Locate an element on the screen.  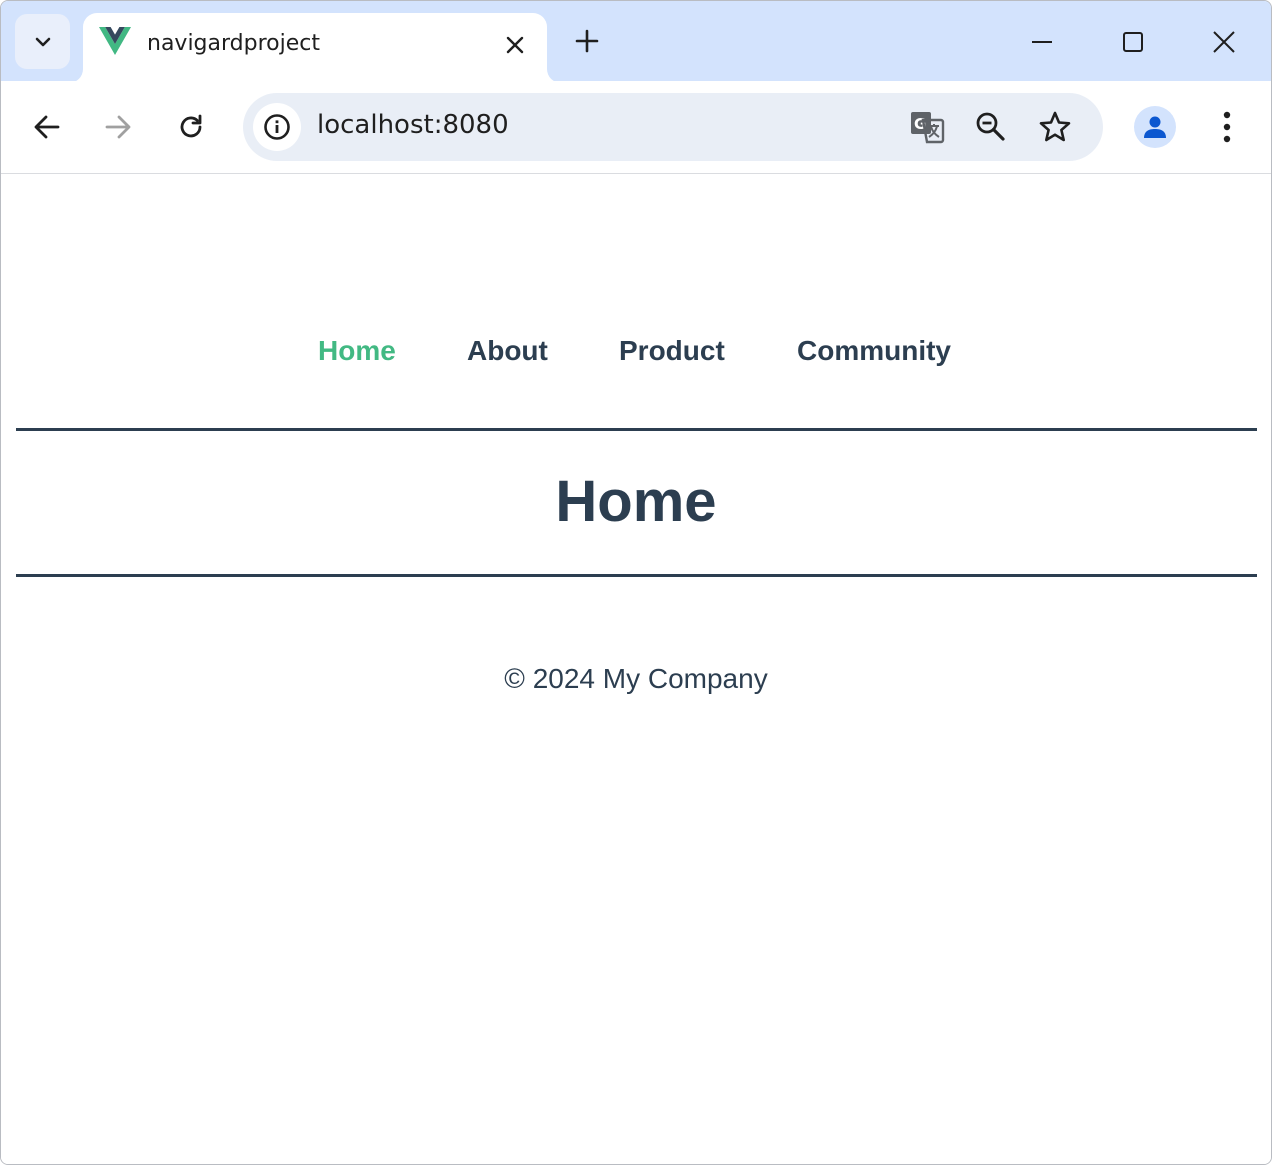
zoom-button is located at coordinates (991, 127).